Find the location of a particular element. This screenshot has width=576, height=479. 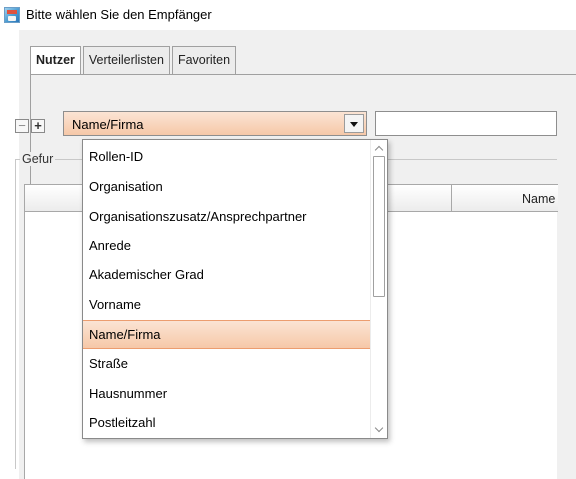

field-select-value: Name/Firma is located at coordinates (108, 124).